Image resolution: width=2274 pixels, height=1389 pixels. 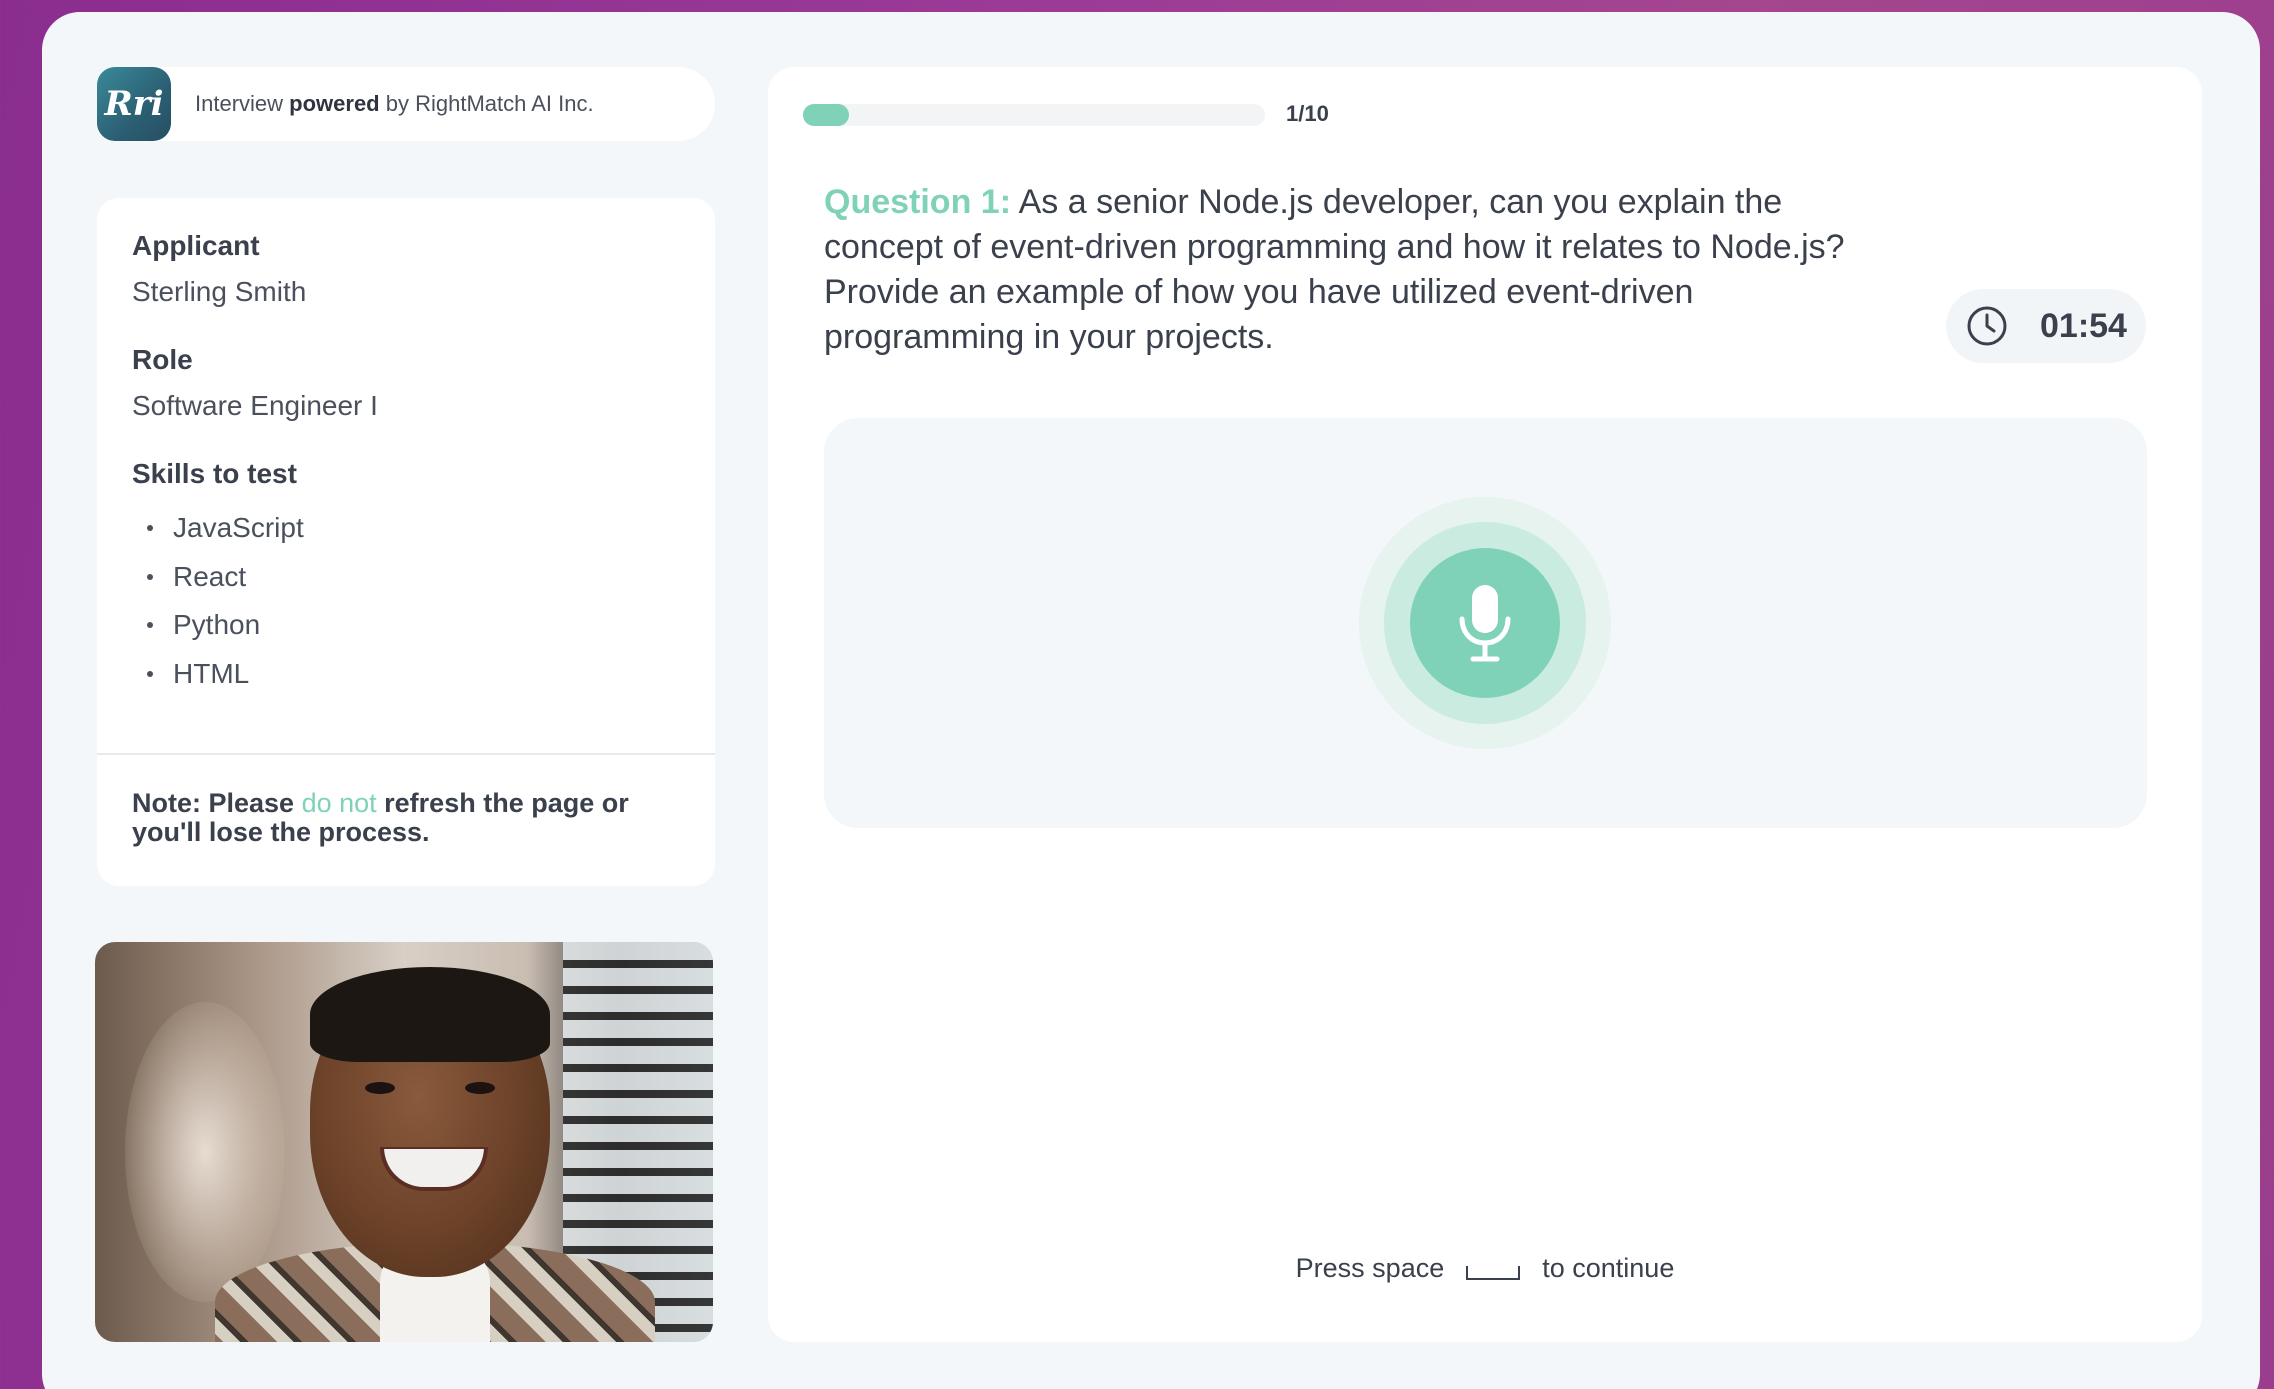 I want to click on person-hair, so click(x=430, y=1014).